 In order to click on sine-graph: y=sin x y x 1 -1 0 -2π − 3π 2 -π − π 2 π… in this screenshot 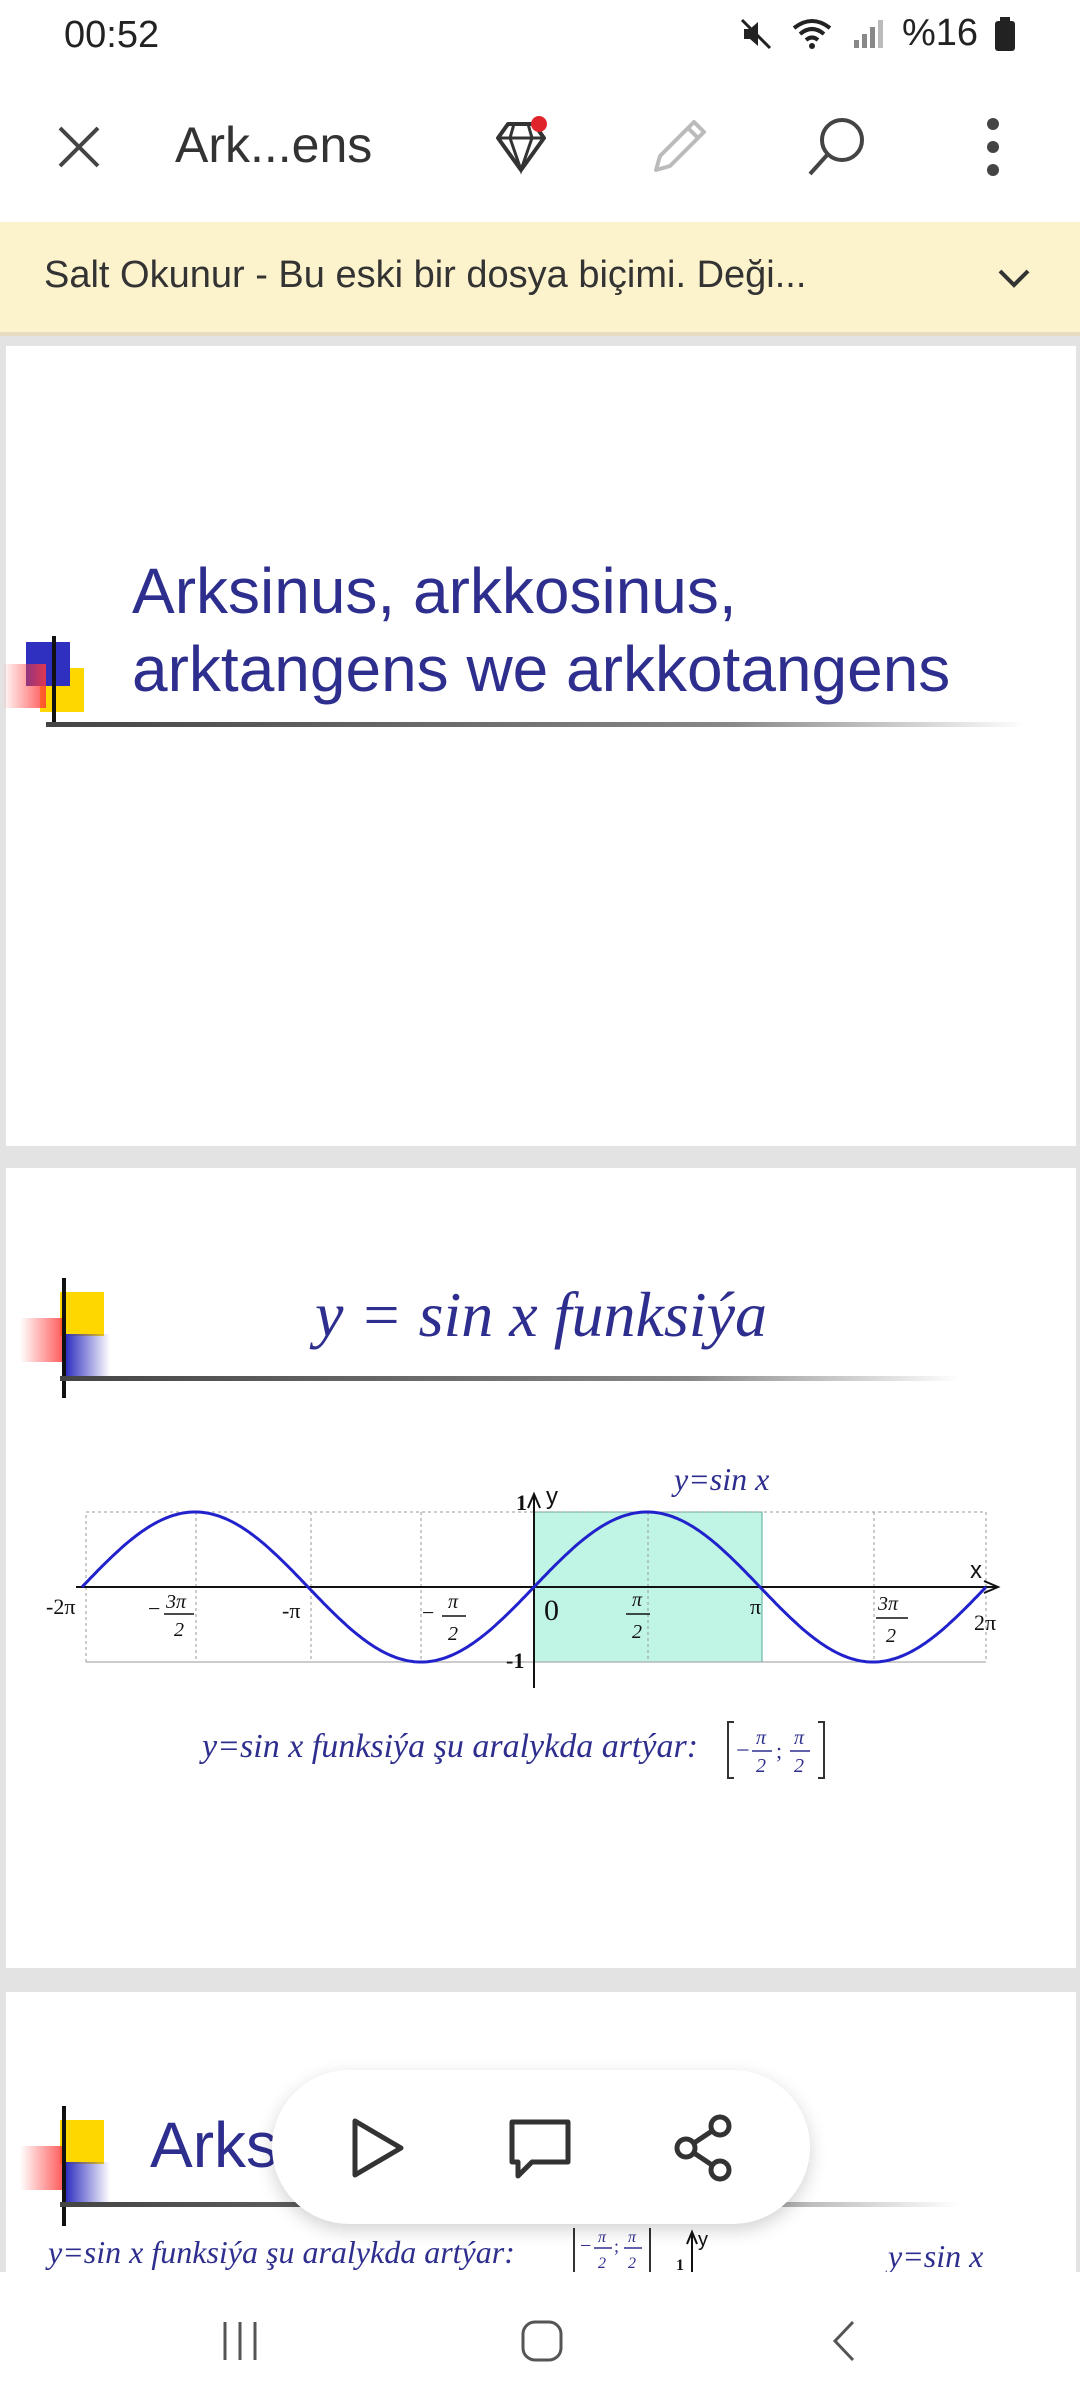, I will do `click(523, 1574)`.